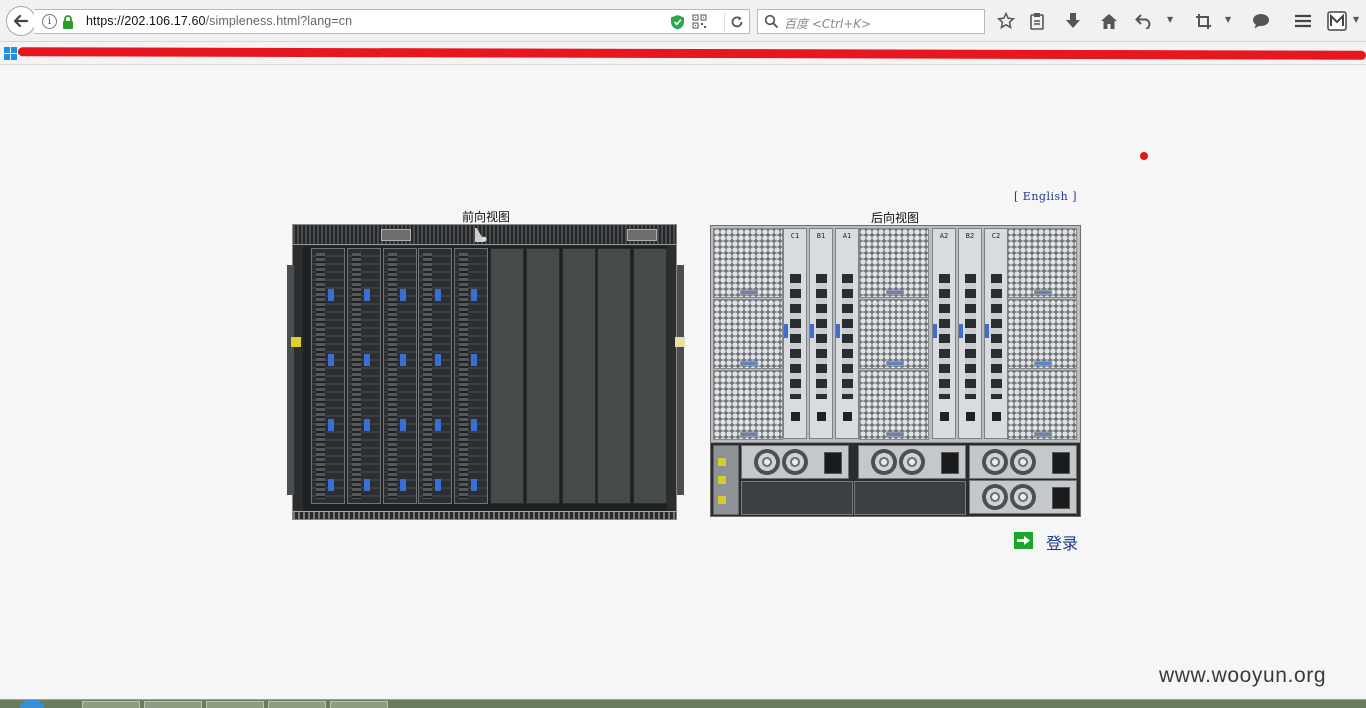 The image size is (1366, 708). I want to click on front-side-rail, so click(290, 380).